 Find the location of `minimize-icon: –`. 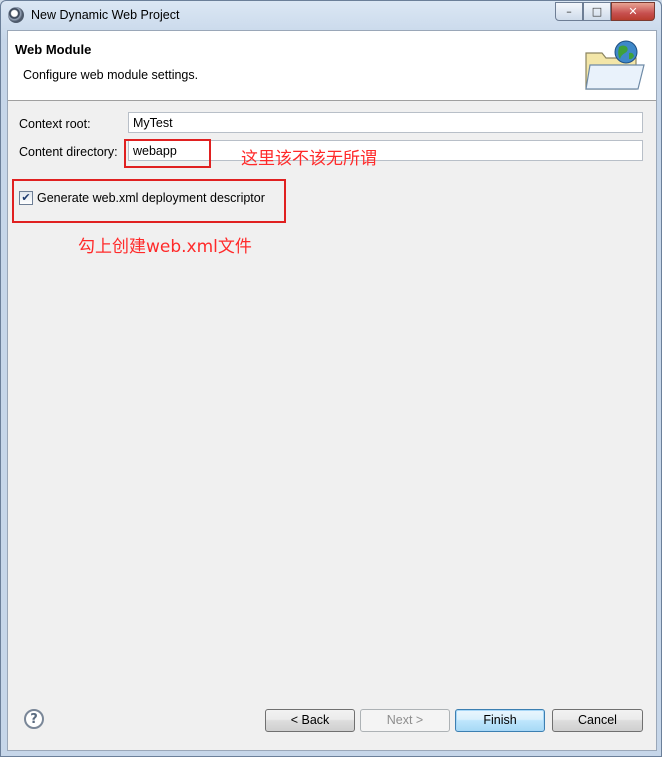

minimize-icon: – is located at coordinates (569, 11).